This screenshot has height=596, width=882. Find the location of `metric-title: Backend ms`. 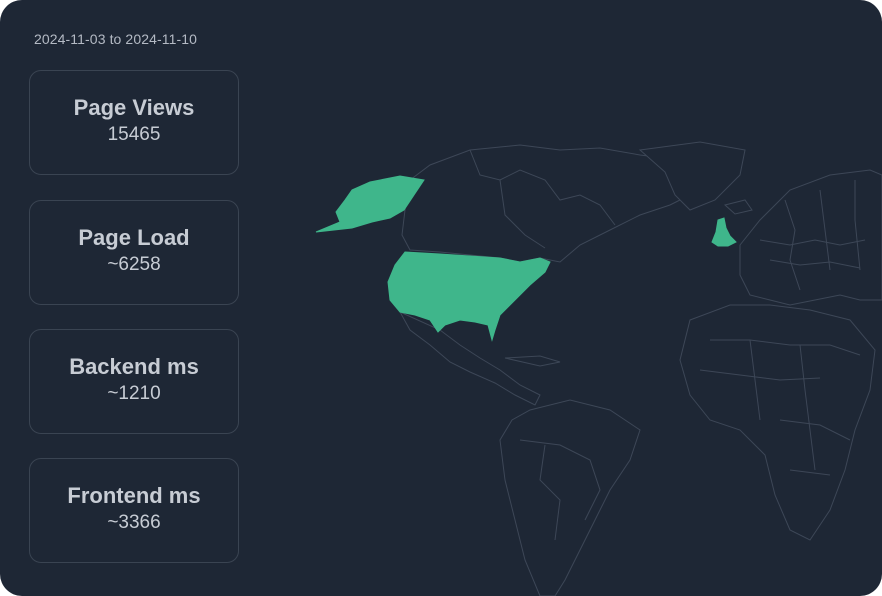

metric-title: Backend ms is located at coordinates (134, 366).